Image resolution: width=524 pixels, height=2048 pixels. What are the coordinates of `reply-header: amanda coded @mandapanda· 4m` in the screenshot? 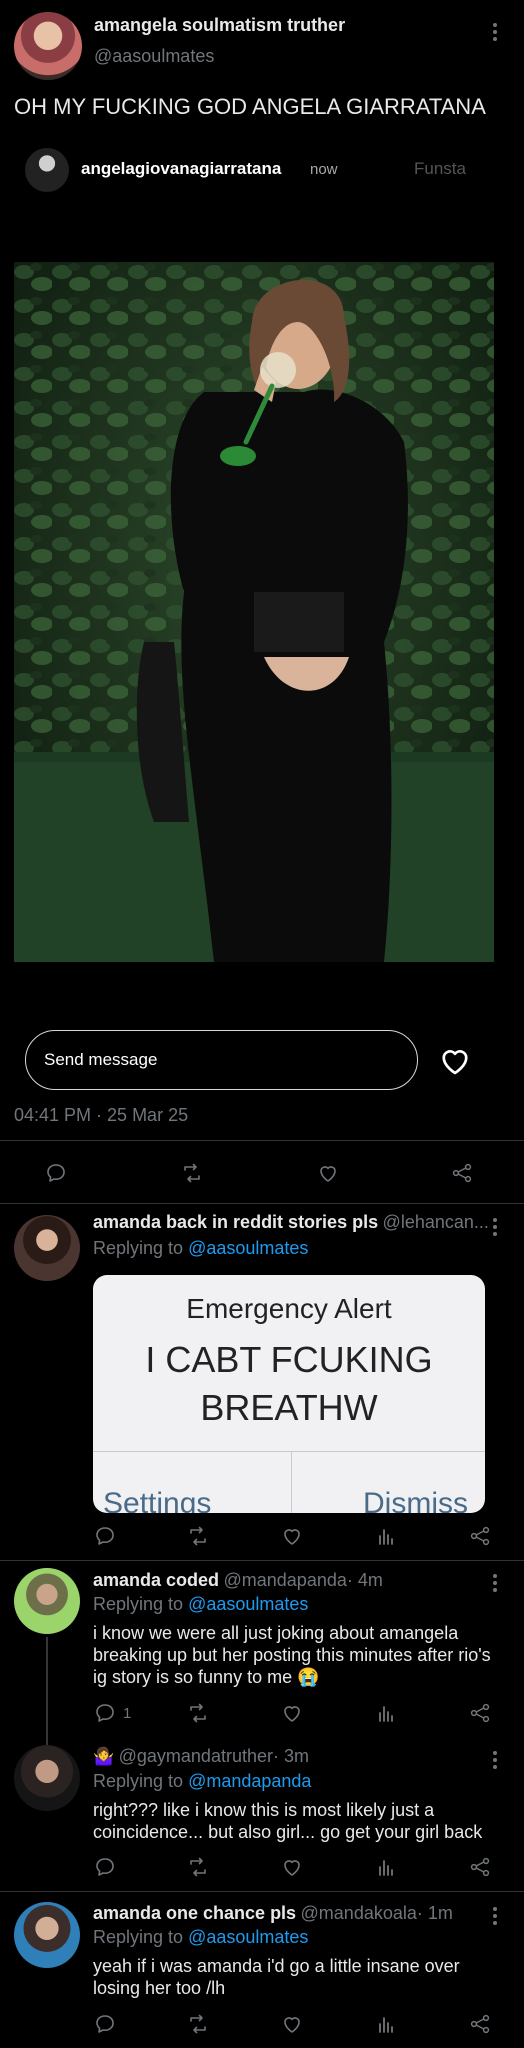 It's located at (238, 1580).